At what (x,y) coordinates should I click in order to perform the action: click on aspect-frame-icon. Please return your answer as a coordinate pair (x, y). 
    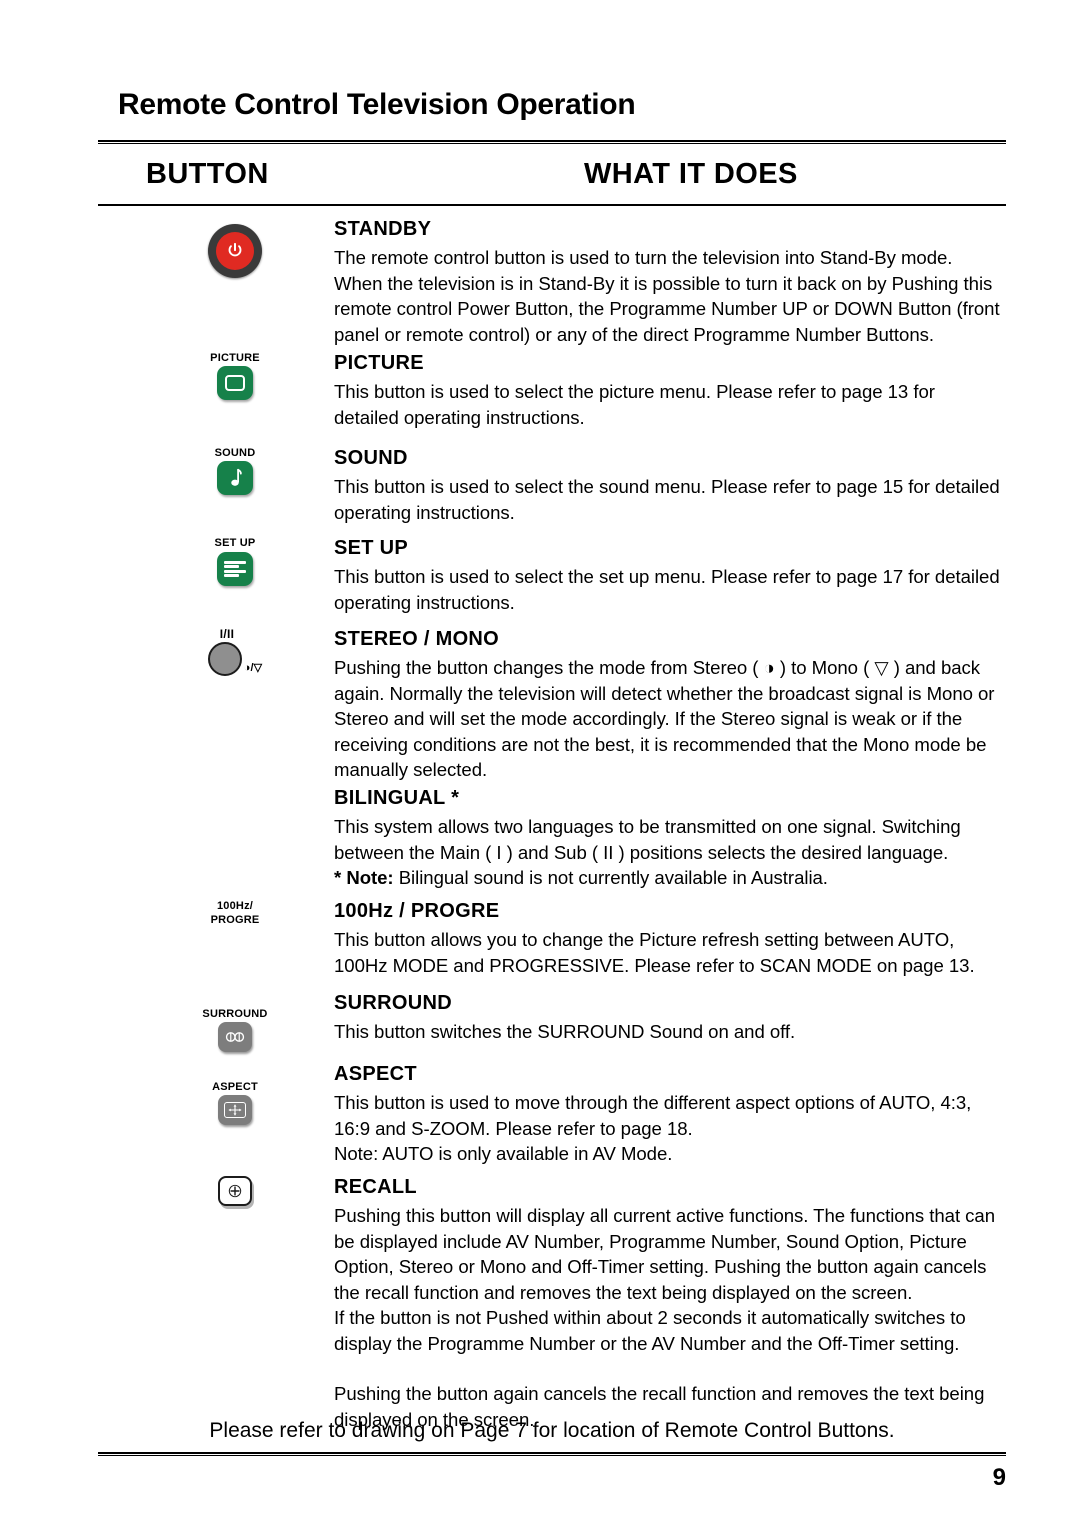
    Looking at the image, I should click on (235, 1110).